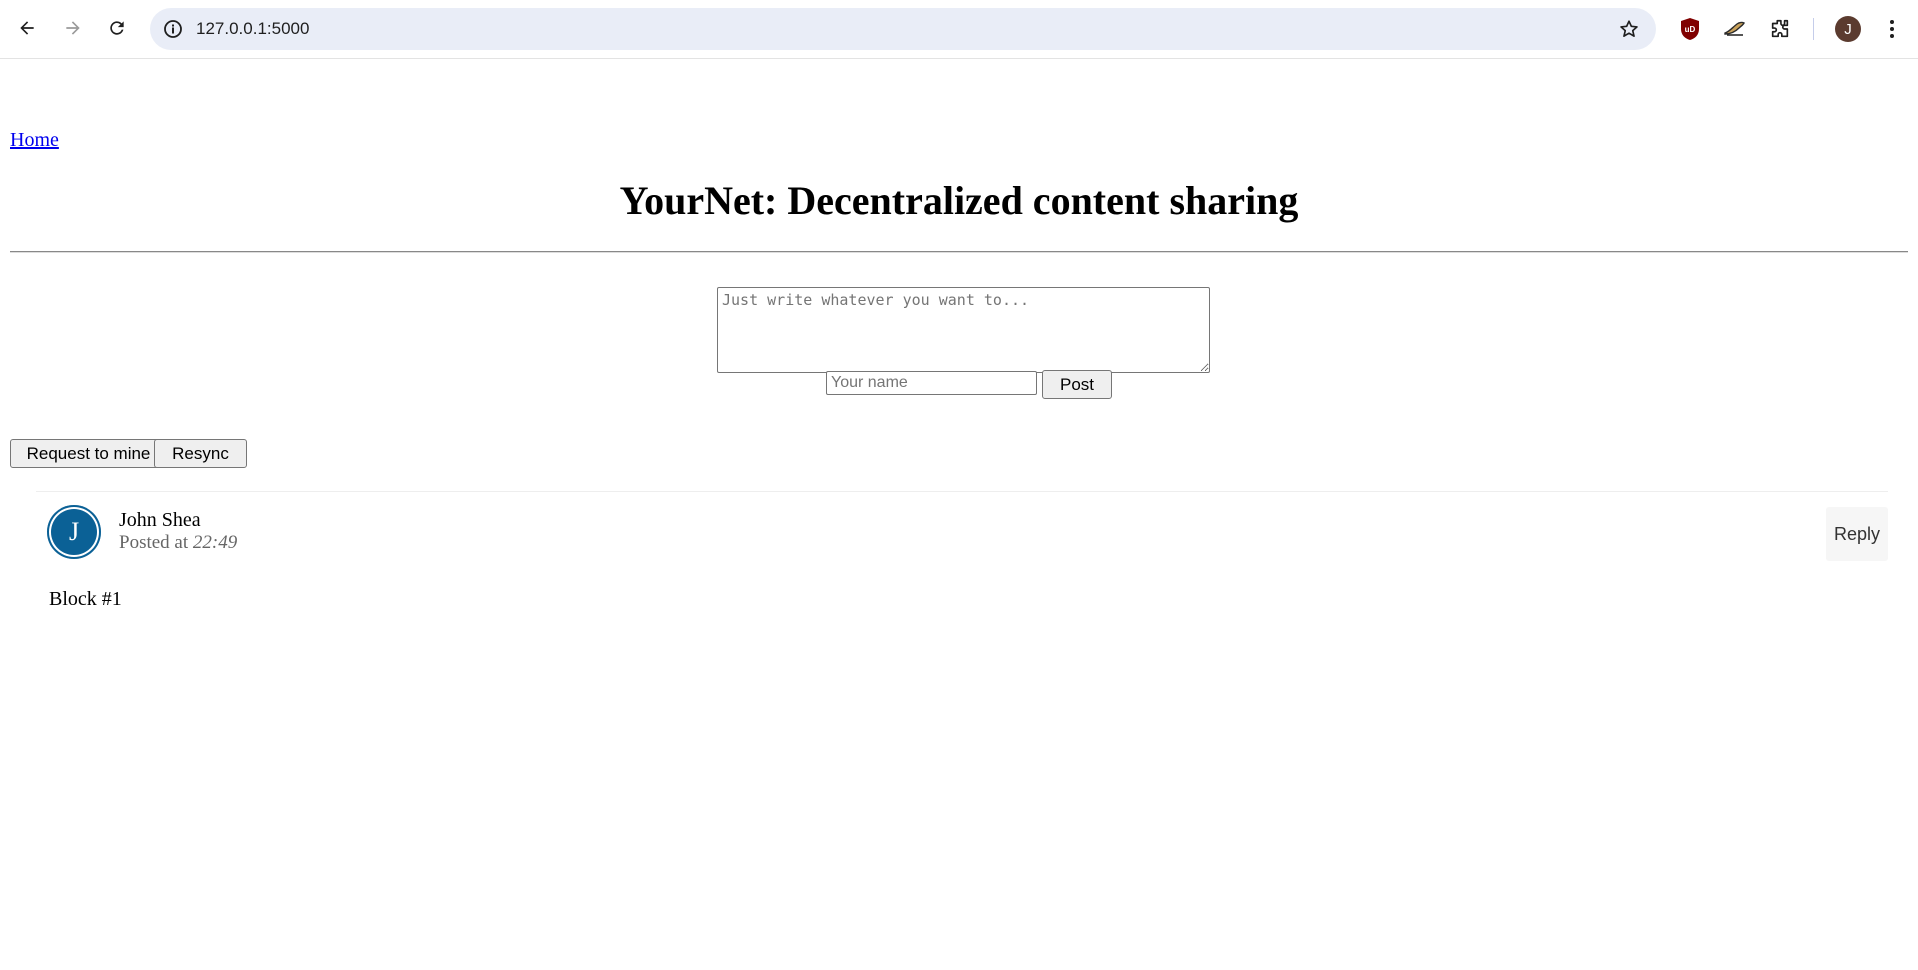 This screenshot has height=970, width=1918. I want to click on profile-avatar: J, so click(1848, 29).